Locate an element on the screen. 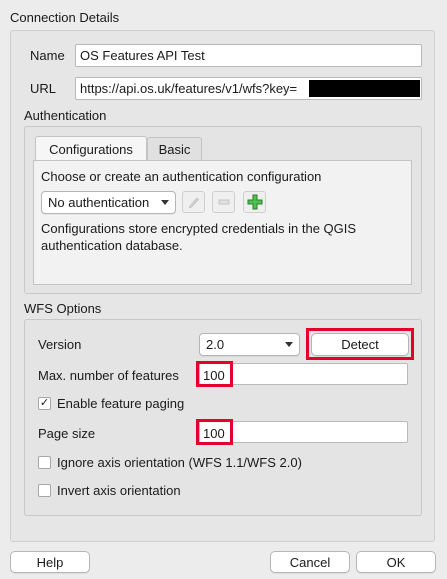 The width and height of the screenshot is (447, 579). authentication-title: Authentication is located at coordinates (65, 115).